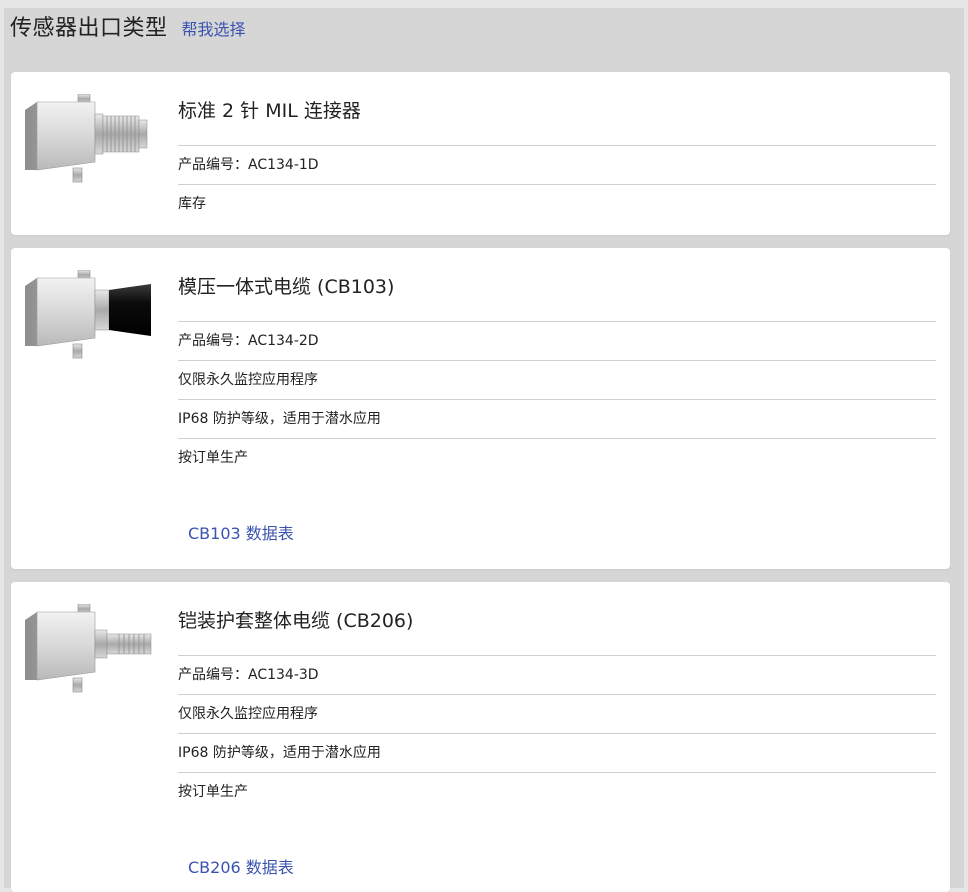  Describe the element at coordinates (557, 285) in the screenshot. I see `product-title: 模压一体式电缆 (CB103)` at that location.